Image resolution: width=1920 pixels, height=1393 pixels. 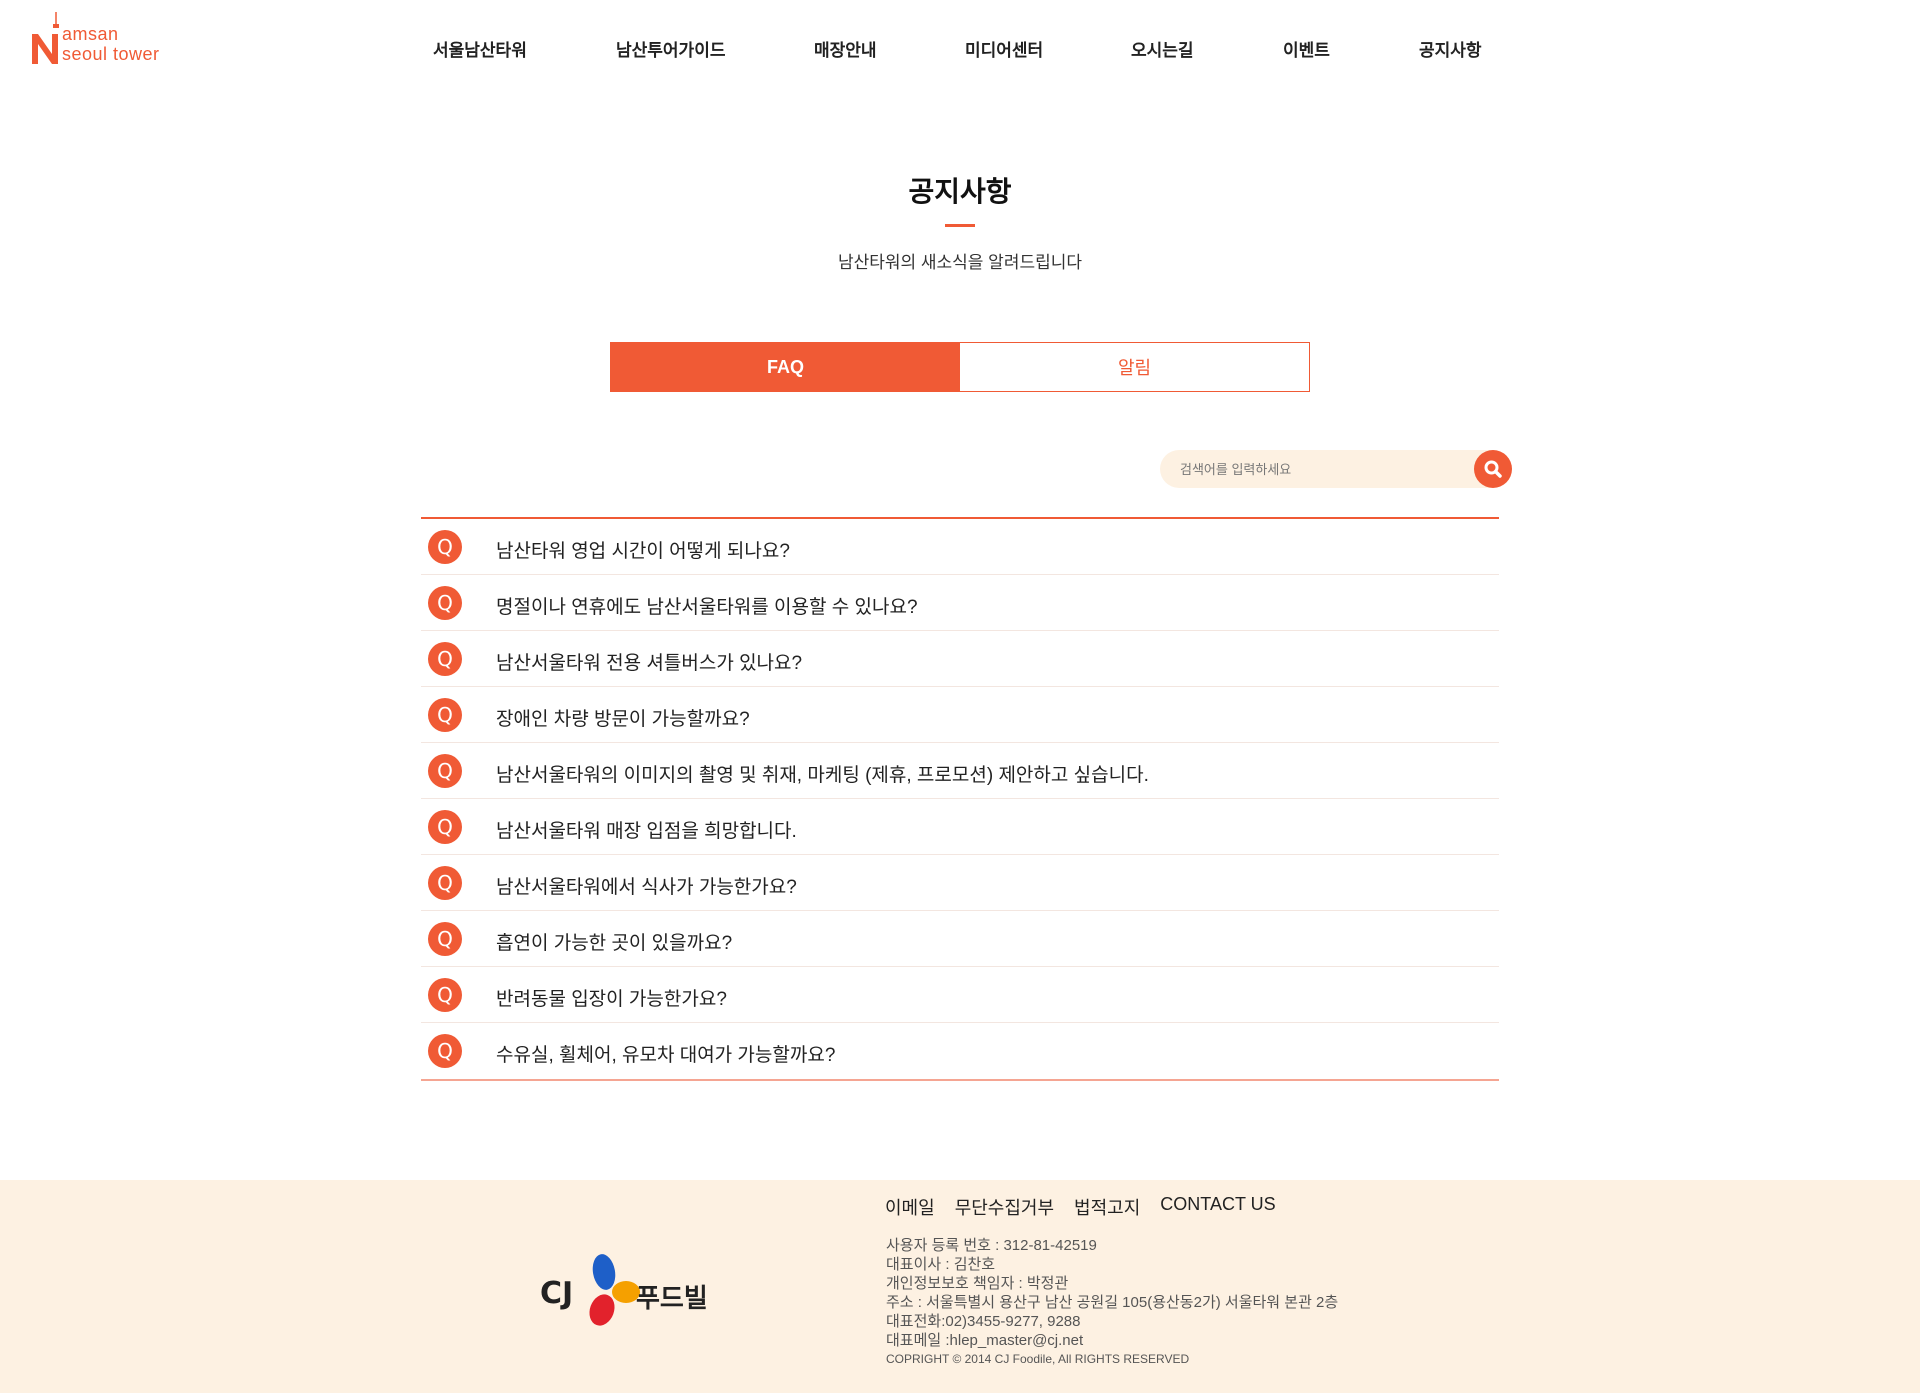 What do you see at coordinates (646, 829) in the screenshot?
I see `faq-question: 남산서울타워 매장 입점을 희망합니다.` at bounding box center [646, 829].